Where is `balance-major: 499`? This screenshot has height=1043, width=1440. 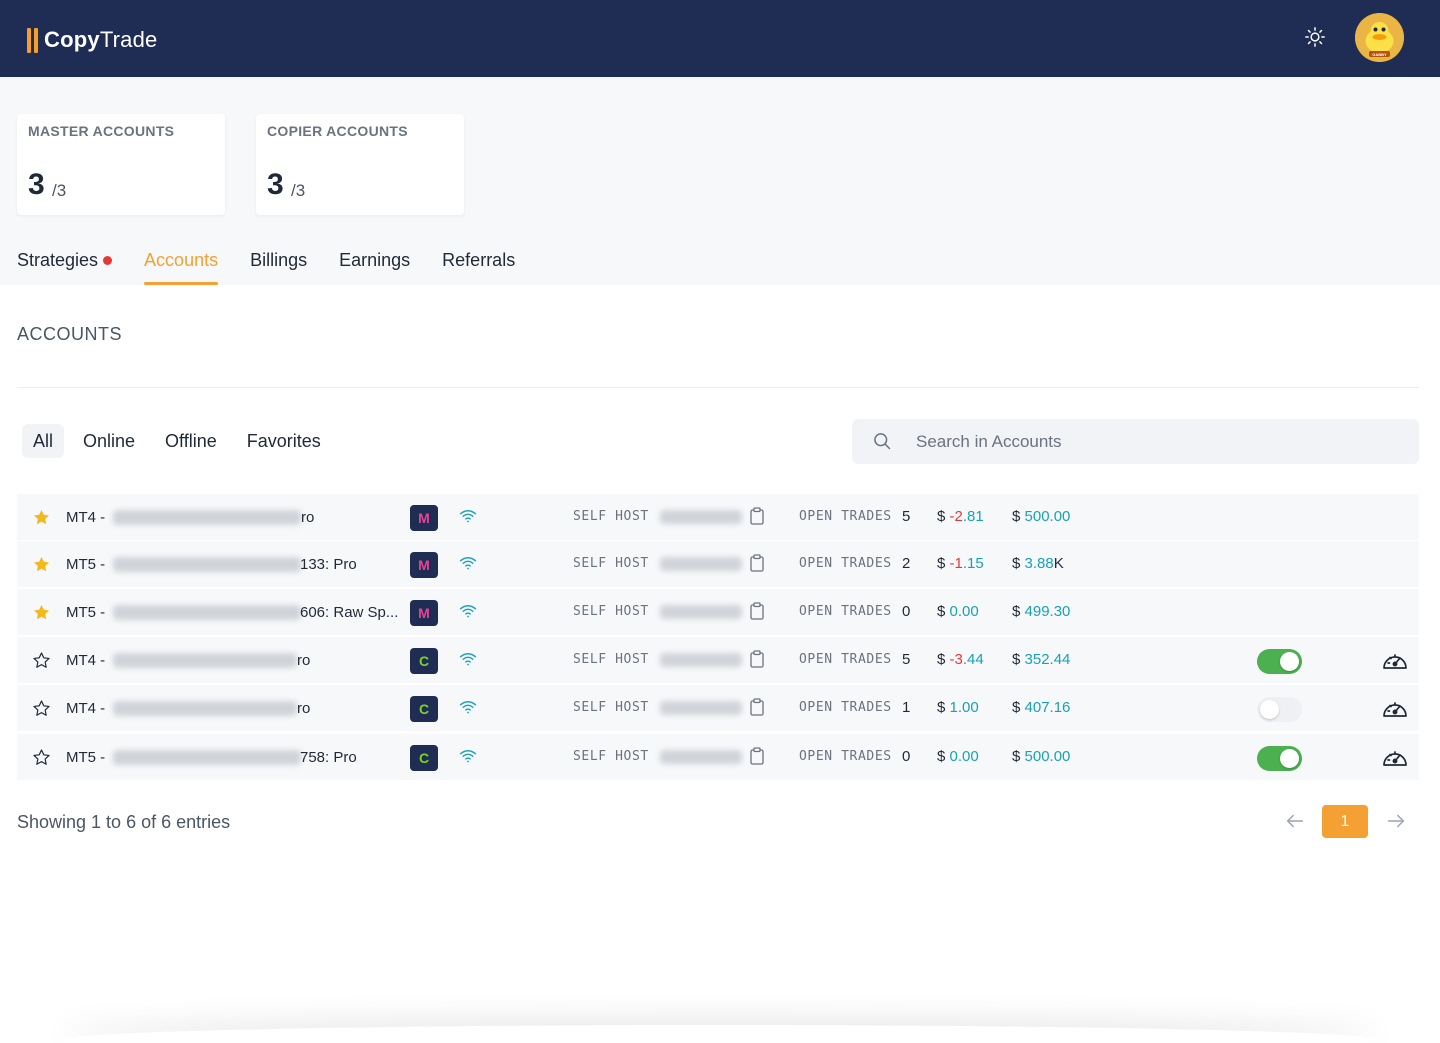
balance-major: 499 is located at coordinates (1037, 611).